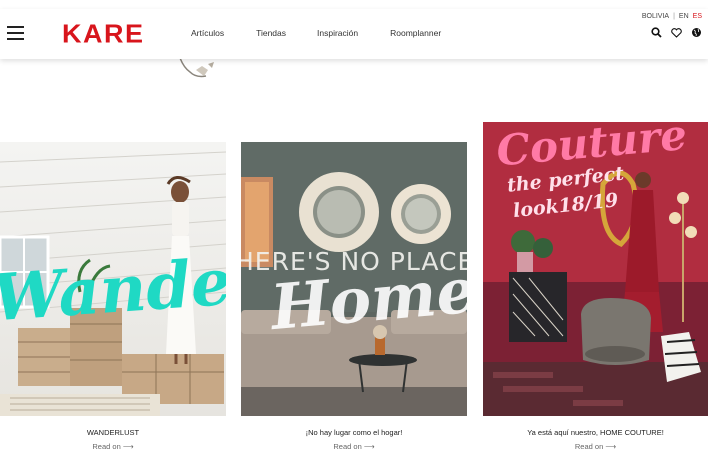 The width and height of the screenshot is (708, 472). Describe the element at coordinates (271, 33) in the screenshot. I see `nav-tiendas: Tiendas` at that location.